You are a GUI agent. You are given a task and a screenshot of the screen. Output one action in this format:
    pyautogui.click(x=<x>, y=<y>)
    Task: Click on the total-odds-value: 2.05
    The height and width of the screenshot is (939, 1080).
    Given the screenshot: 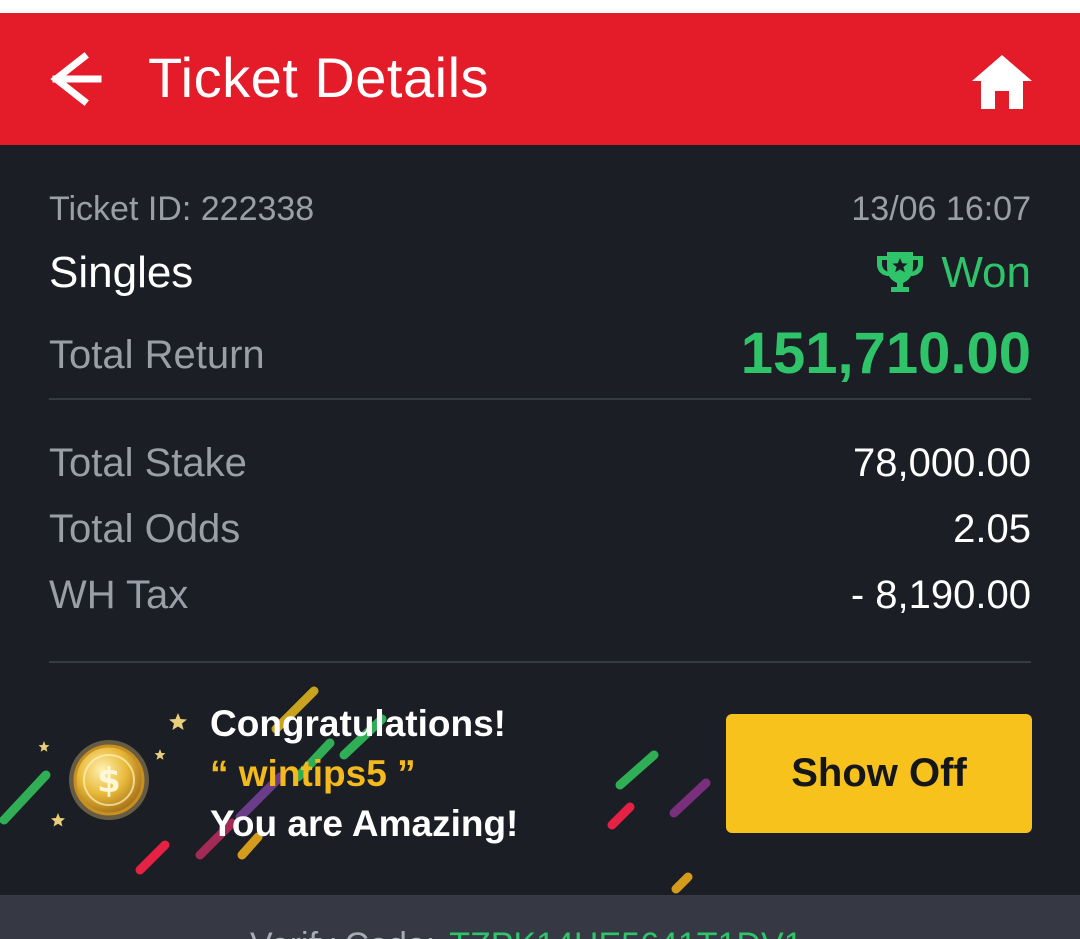 What is the action you would take?
    pyautogui.click(x=992, y=529)
    